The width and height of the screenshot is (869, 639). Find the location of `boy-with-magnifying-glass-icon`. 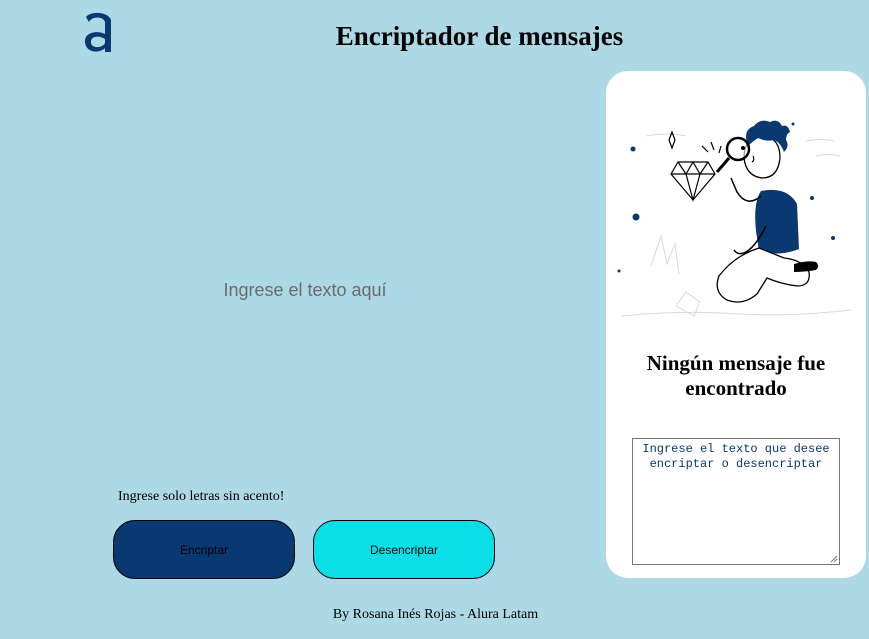

boy-with-magnifying-glass-icon is located at coordinates (734, 218).